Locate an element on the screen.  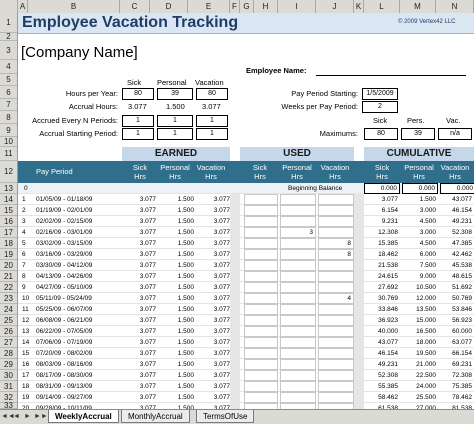
row-header: 10 is located at coordinates (8, 142).